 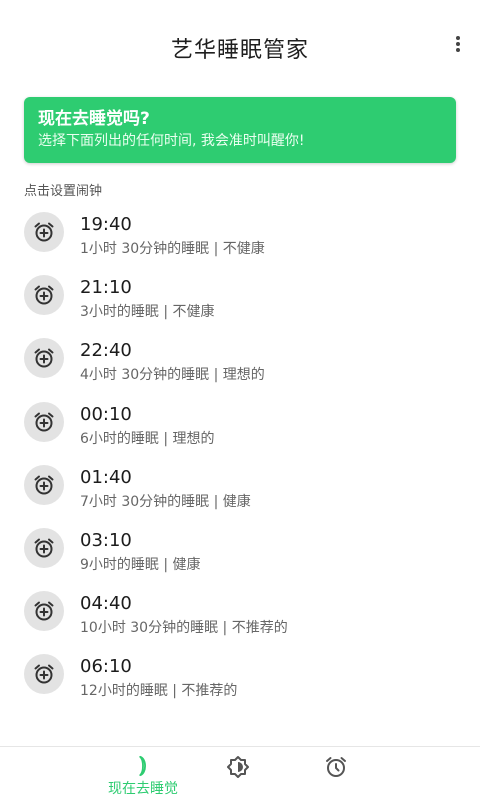 What do you see at coordinates (106, 288) in the screenshot?
I see `alarm-time: 21:10` at bounding box center [106, 288].